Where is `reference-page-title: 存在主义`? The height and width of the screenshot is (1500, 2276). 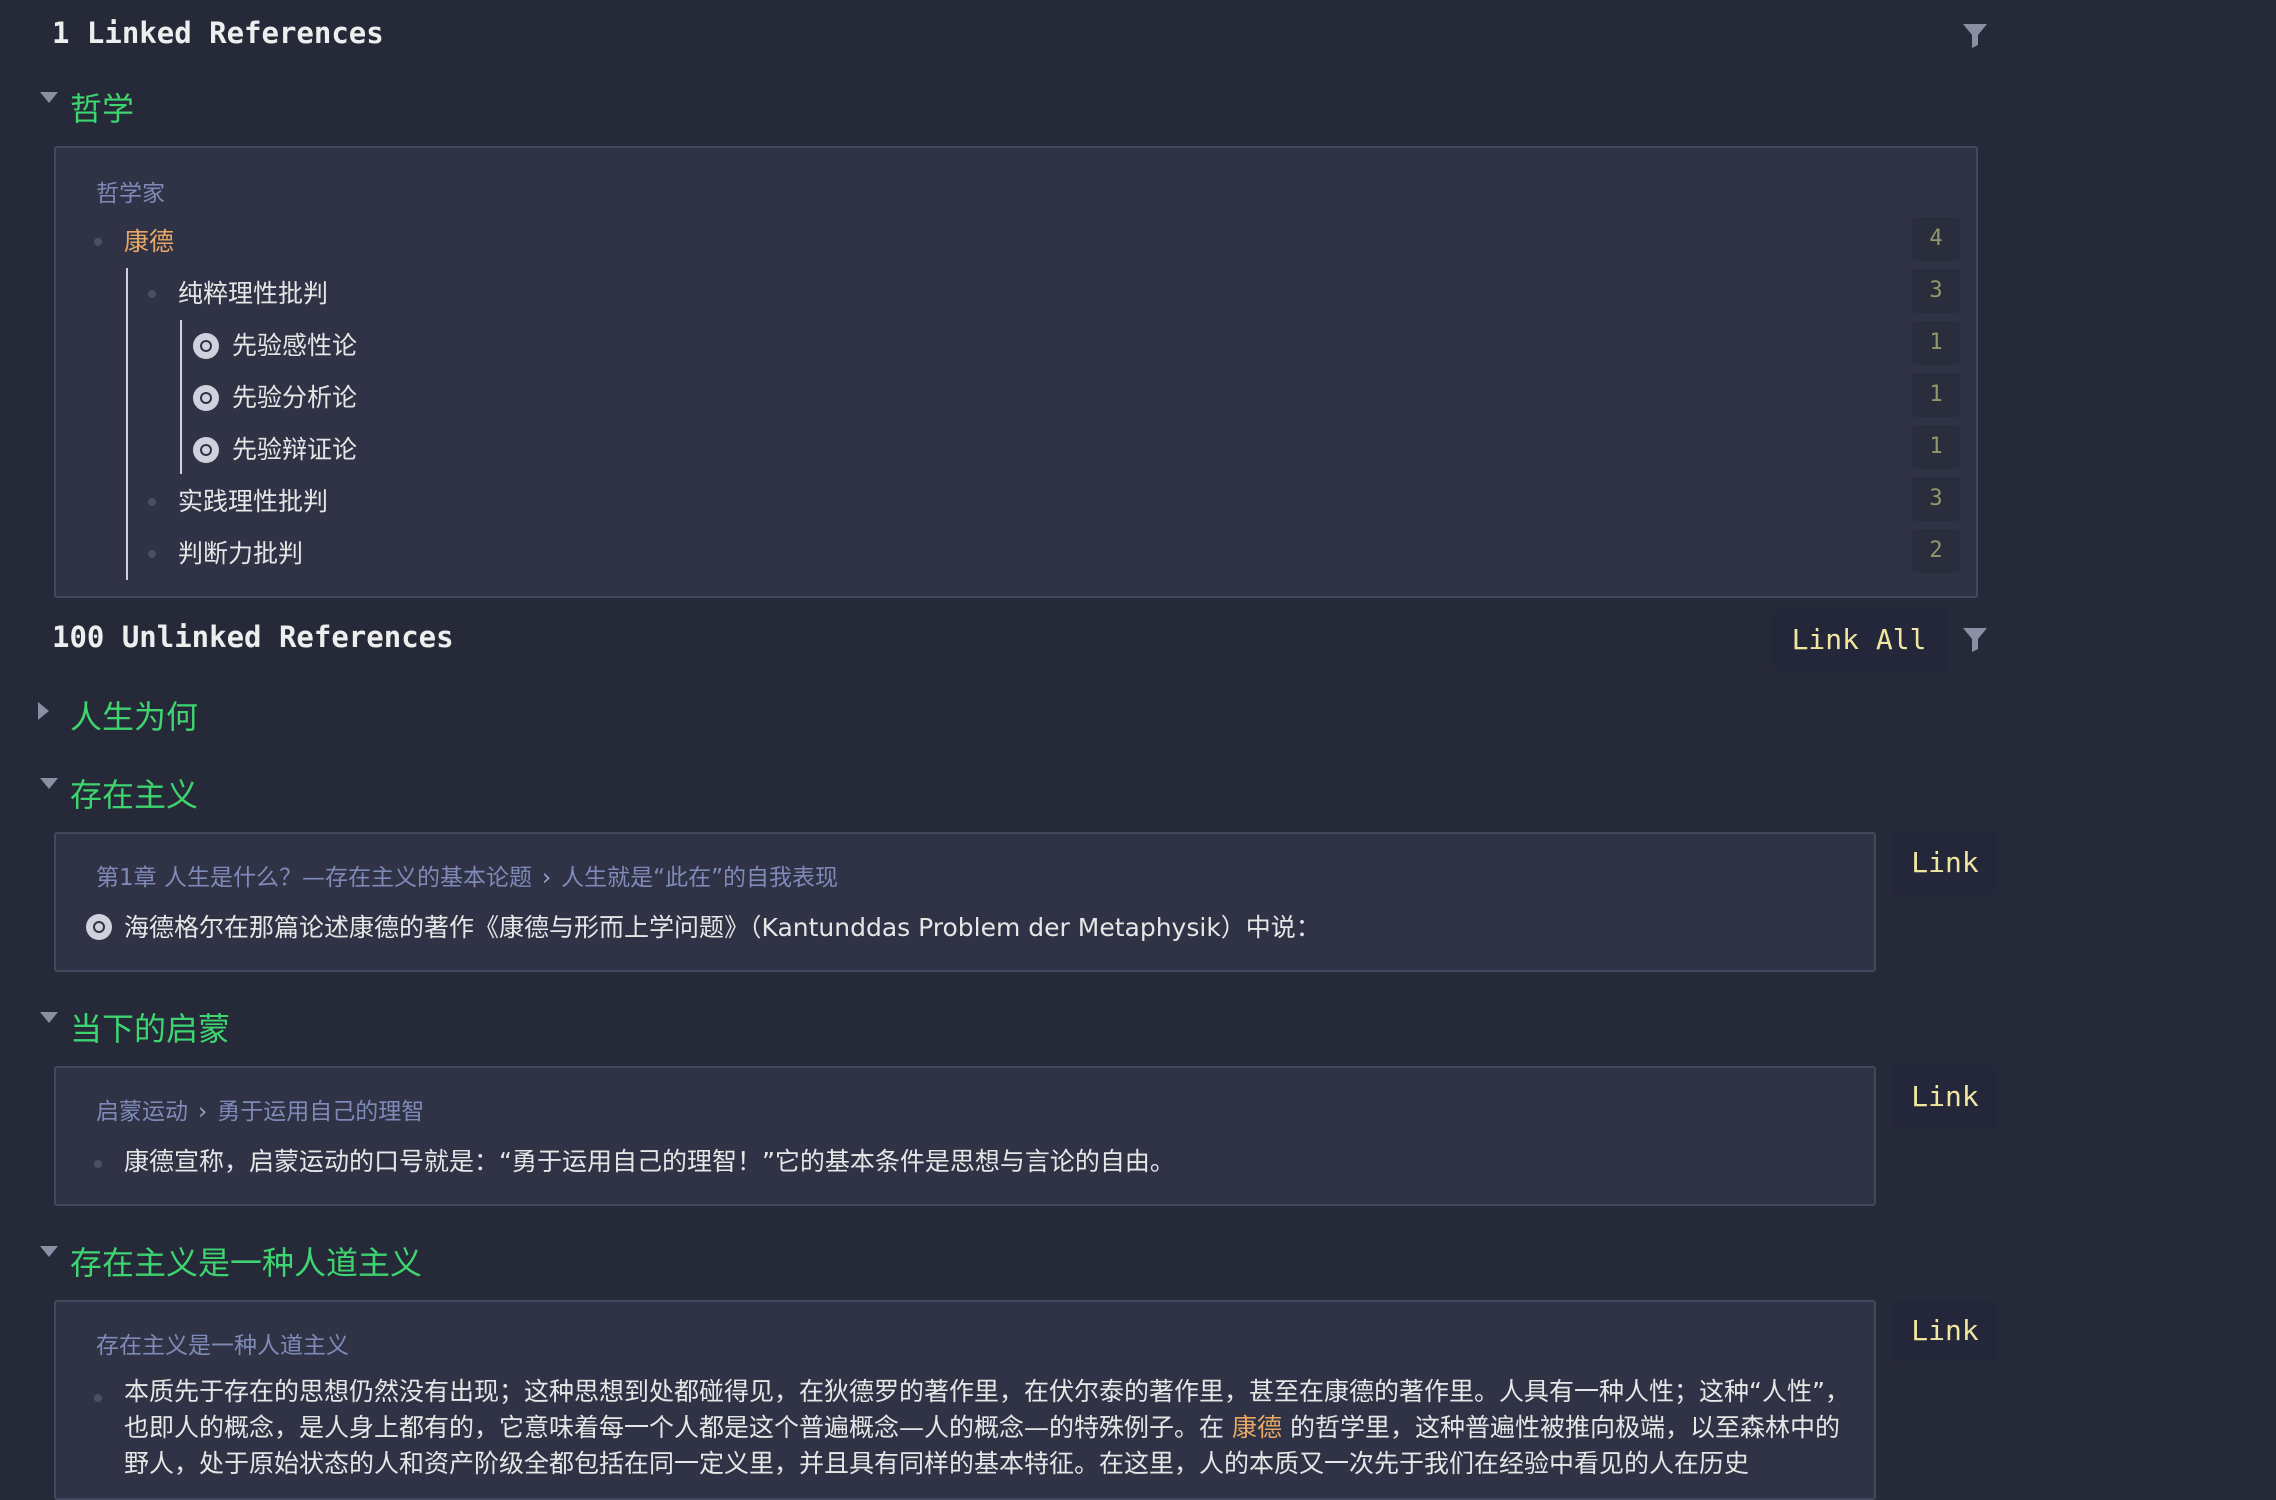
reference-page-title: 存在主义 is located at coordinates (134, 793).